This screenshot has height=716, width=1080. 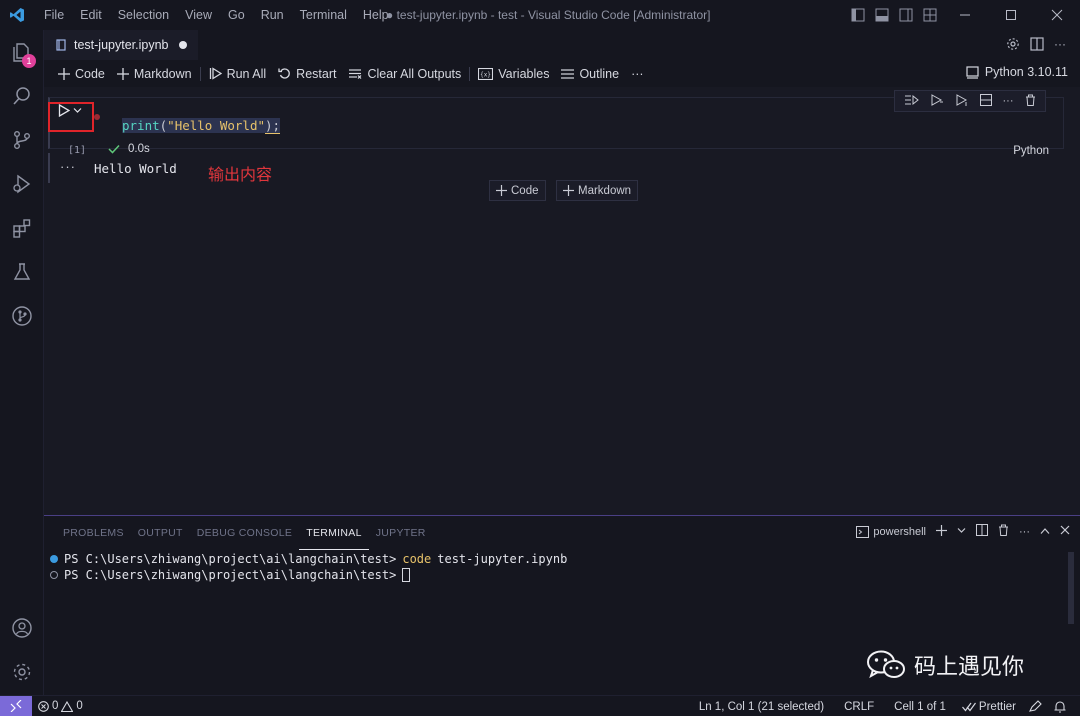 I want to click on toggle-panel-icon, so click(x=882, y=15).